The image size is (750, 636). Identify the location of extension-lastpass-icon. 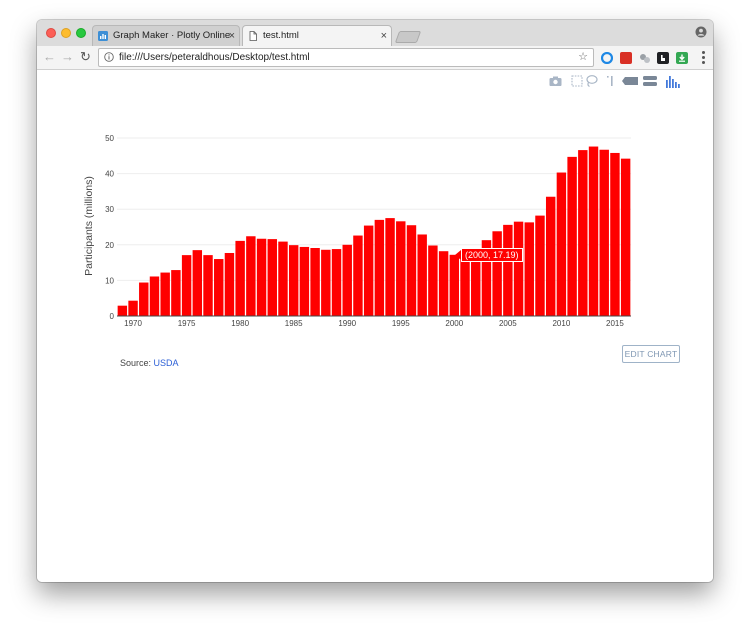
(626, 58).